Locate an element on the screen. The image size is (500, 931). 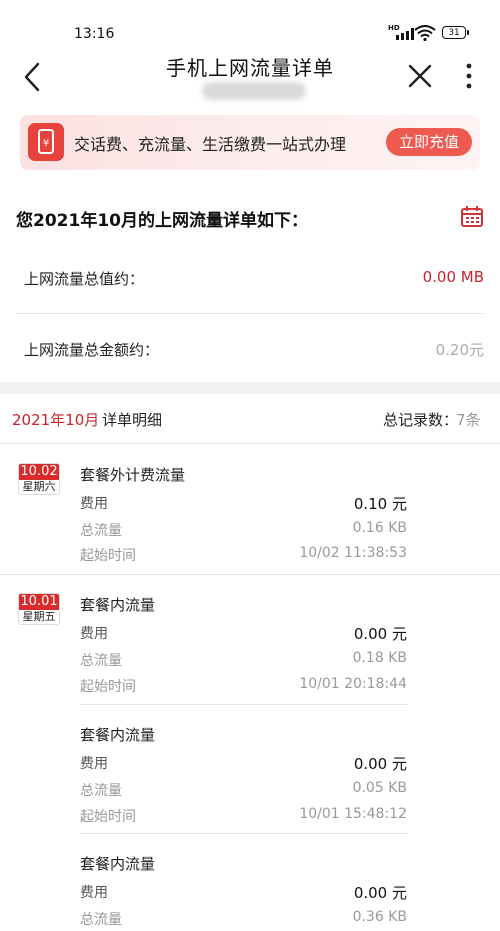
record-count-value: 7条 is located at coordinates (468, 420).